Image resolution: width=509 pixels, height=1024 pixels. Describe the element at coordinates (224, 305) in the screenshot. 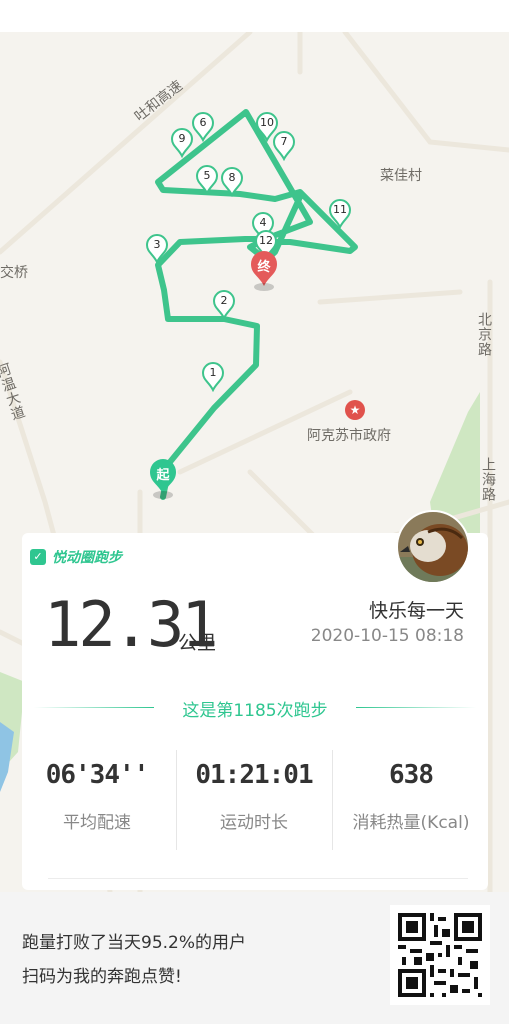

I see `km-marker-2: 2` at that location.